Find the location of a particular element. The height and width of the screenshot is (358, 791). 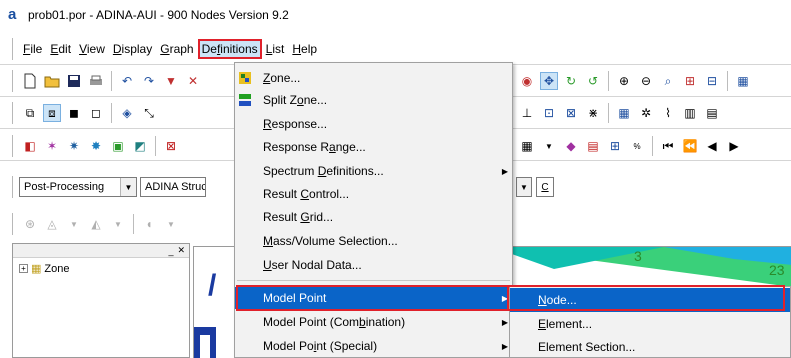

table-icon: ▦ is located at coordinates (527, 146).